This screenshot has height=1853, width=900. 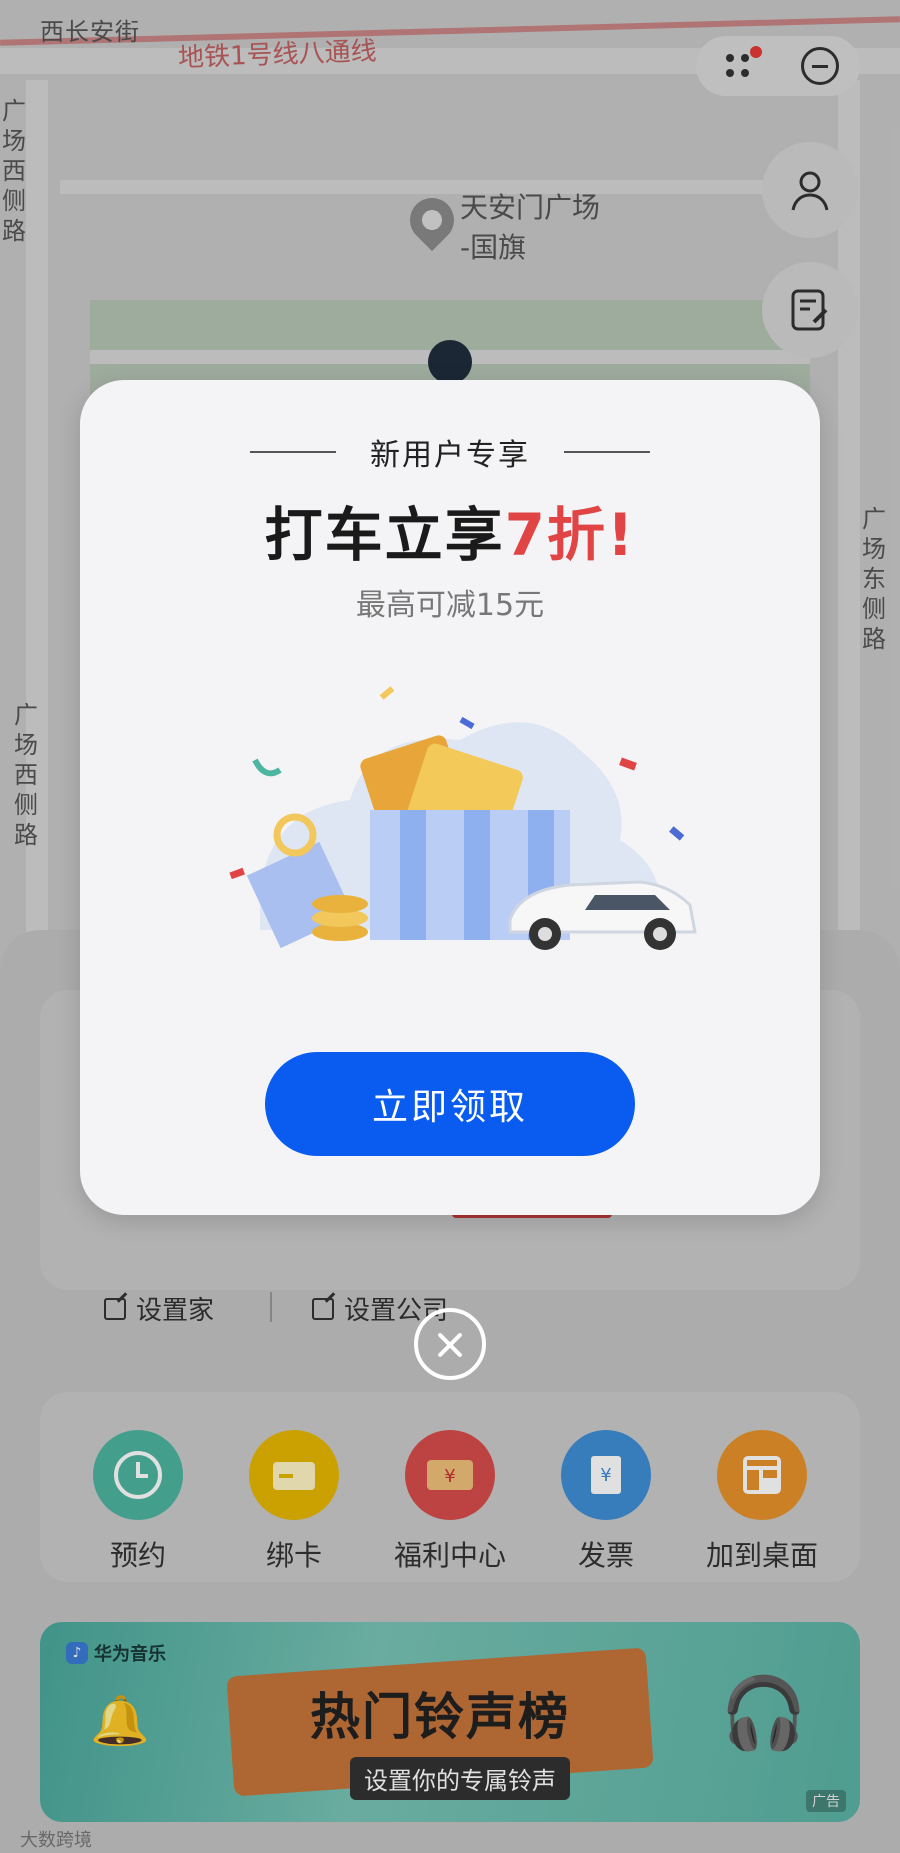 I want to click on modal-title: 打车立享7折!, so click(x=450, y=530).